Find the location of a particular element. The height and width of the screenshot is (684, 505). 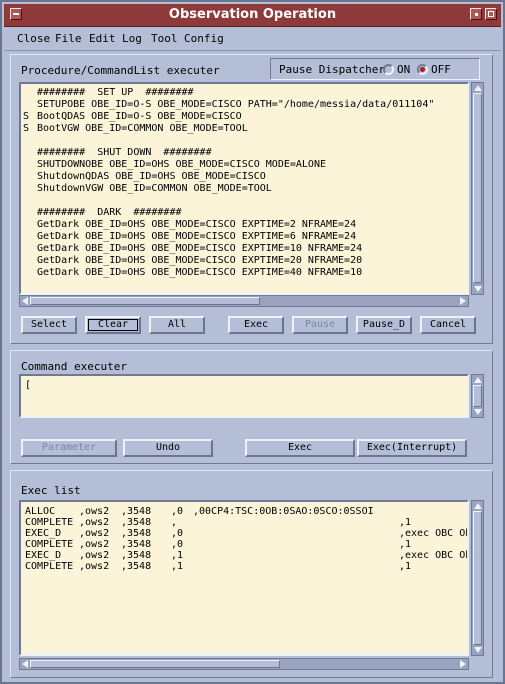

exec-list-row: EXEC_D ,ows2 ,3548 ,0 ,exec OBC Ob: is located at coordinates (244, 533).